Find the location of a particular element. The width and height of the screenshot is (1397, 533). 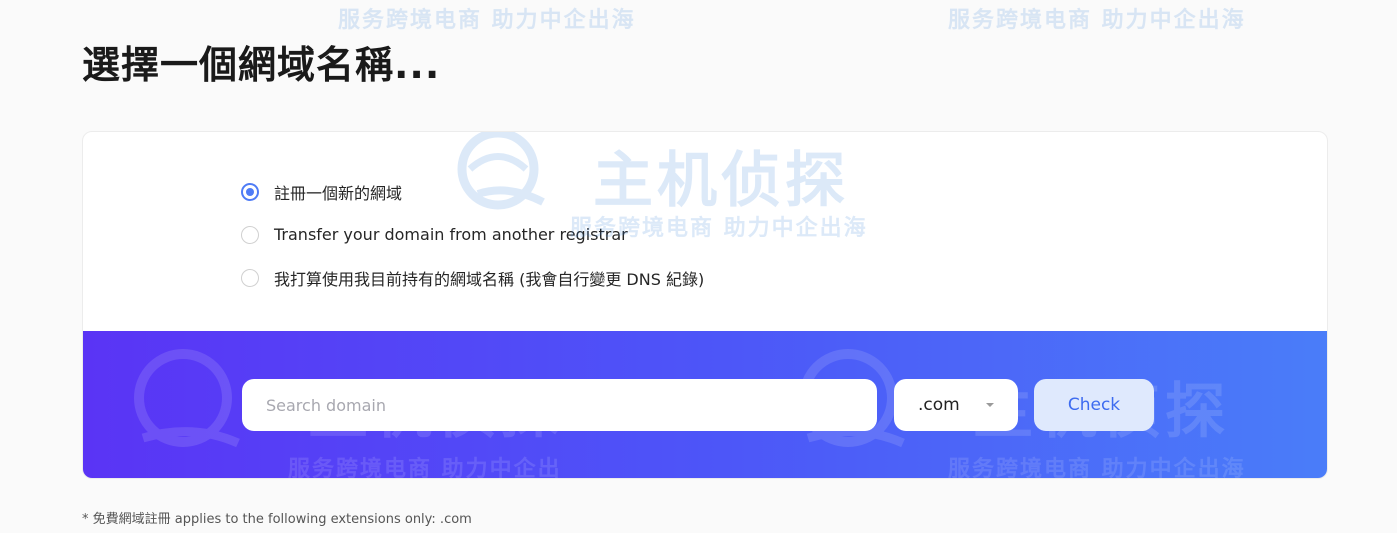

radio-transfer is located at coordinates (250, 234).